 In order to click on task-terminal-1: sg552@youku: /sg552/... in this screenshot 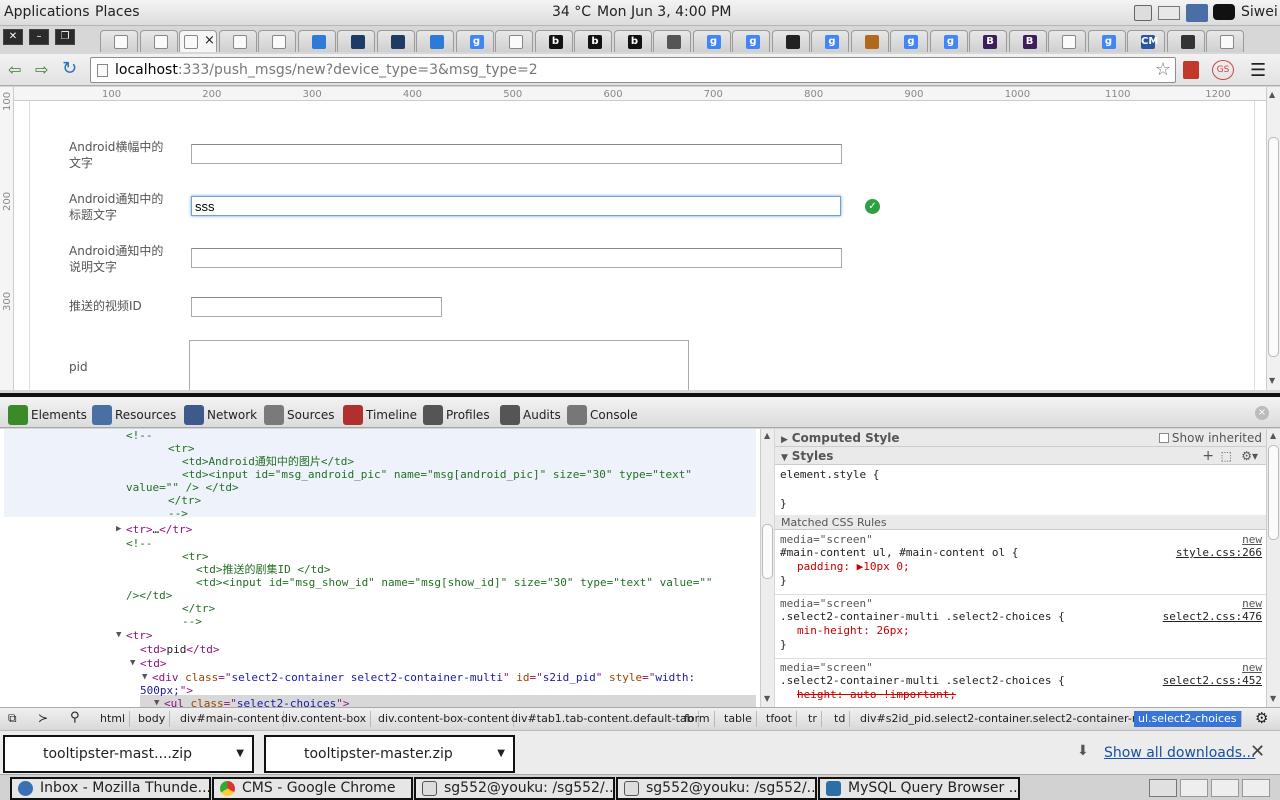, I will do `click(514, 788)`.